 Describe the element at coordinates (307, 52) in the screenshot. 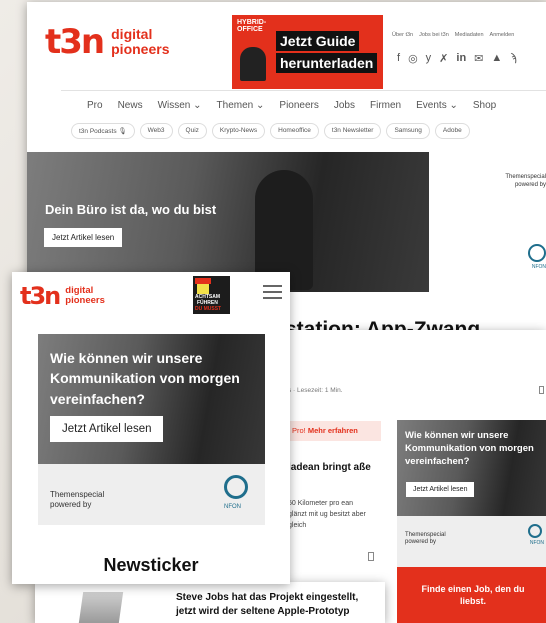

I see `hybrid-office-banner: HYBRID- OFFICE Jetzt Guide herunterladen` at that location.